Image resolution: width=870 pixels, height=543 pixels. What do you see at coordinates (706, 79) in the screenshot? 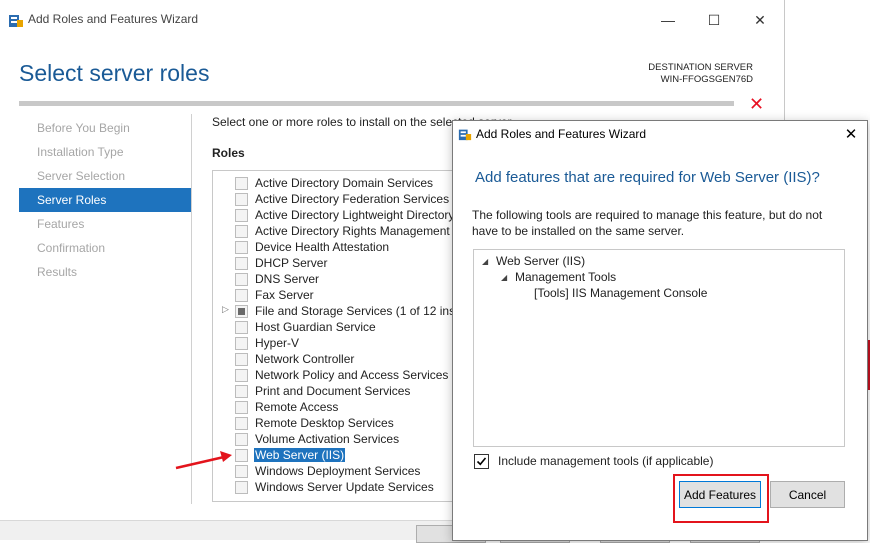
I see `destination-server-name: WIN-FFOGSGEN76D` at bounding box center [706, 79].